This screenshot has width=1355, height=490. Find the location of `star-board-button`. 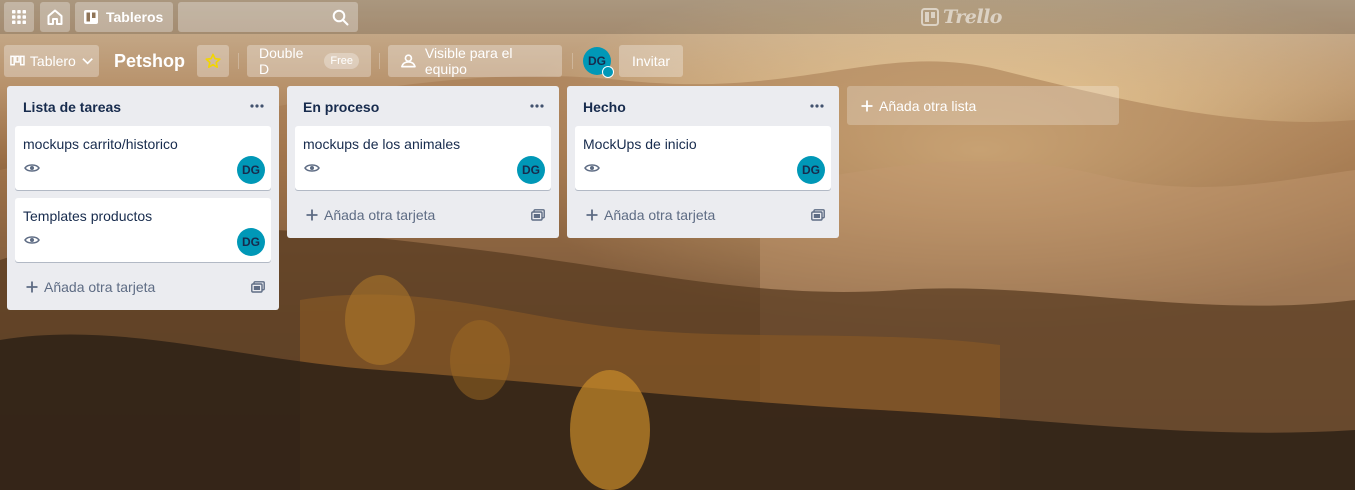

star-board-button is located at coordinates (213, 61).